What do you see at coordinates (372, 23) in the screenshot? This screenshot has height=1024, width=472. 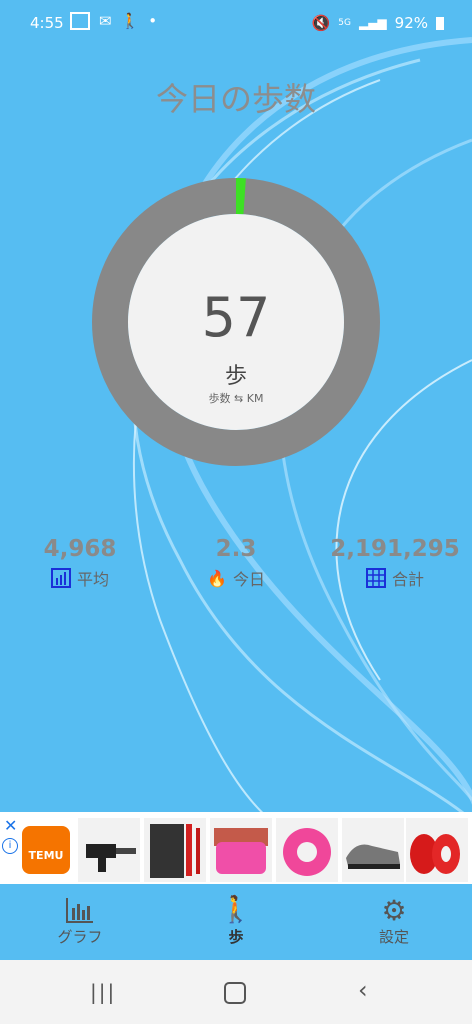 I see `signal-icon: ▂▄▆` at bounding box center [372, 23].